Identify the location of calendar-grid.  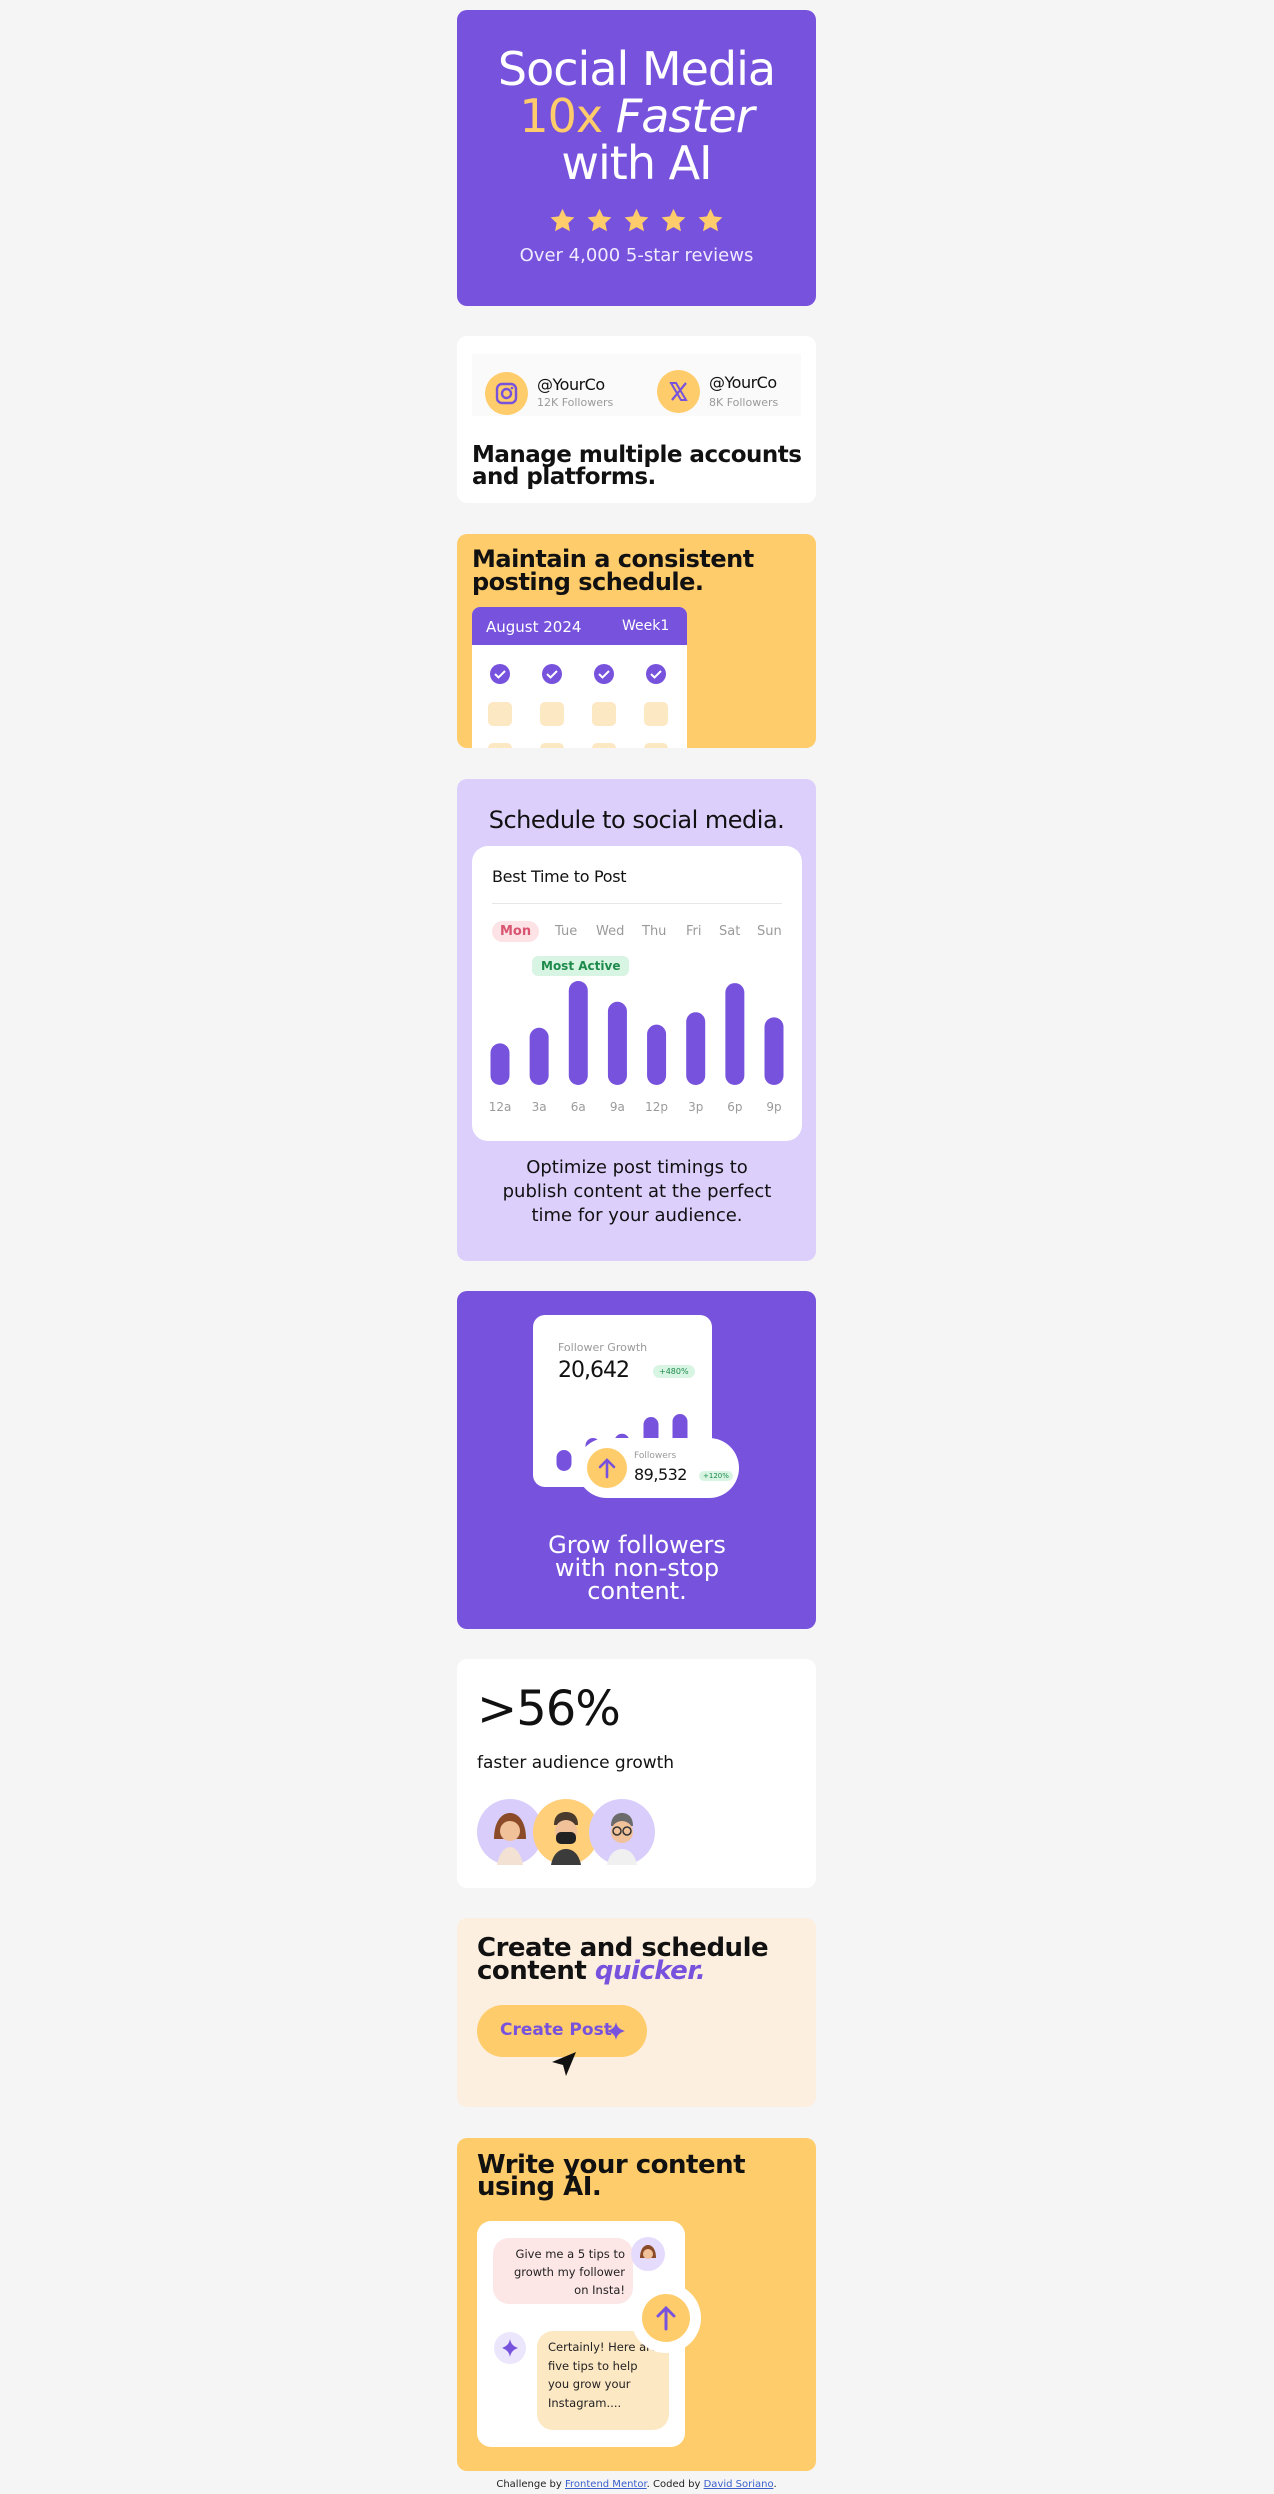
(578, 706).